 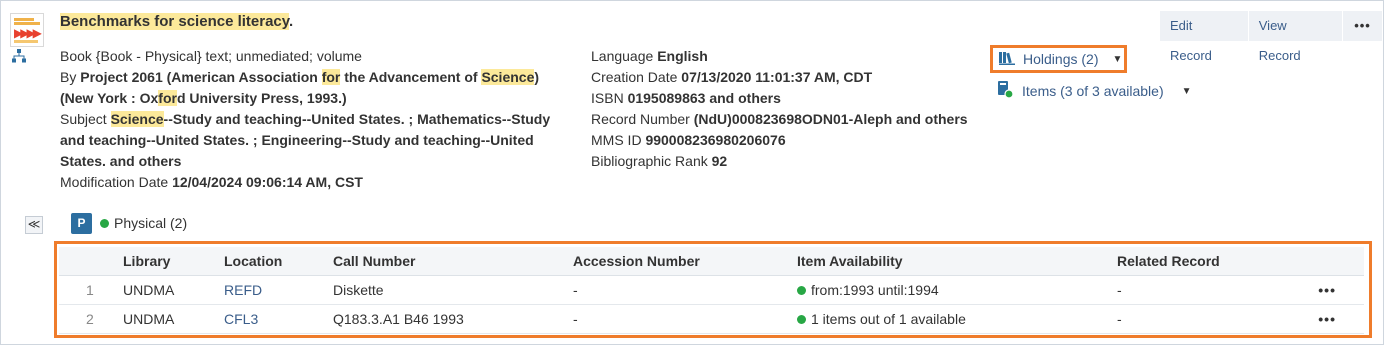 What do you see at coordinates (411, 77) in the screenshot?
I see `author-text: the Advancement of` at bounding box center [411, 77].